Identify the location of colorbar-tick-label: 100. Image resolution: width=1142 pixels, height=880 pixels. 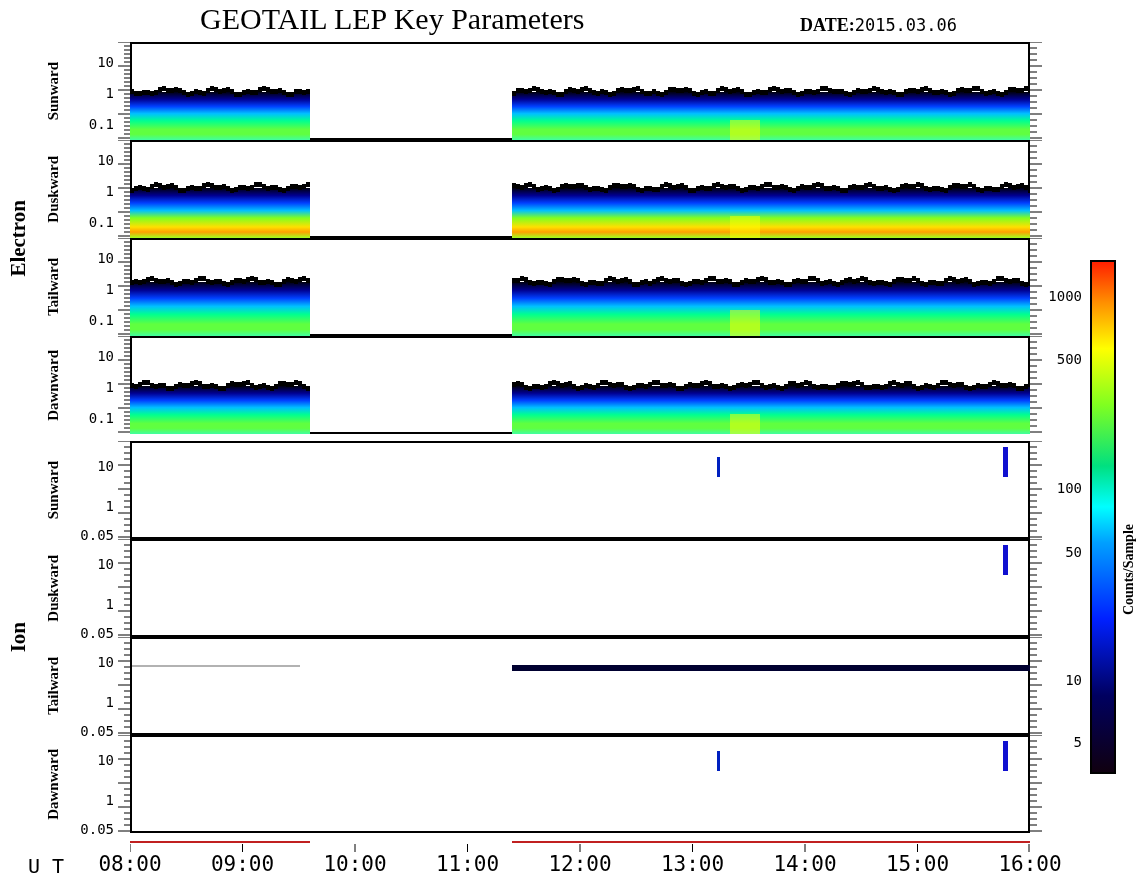
(1069, 488).